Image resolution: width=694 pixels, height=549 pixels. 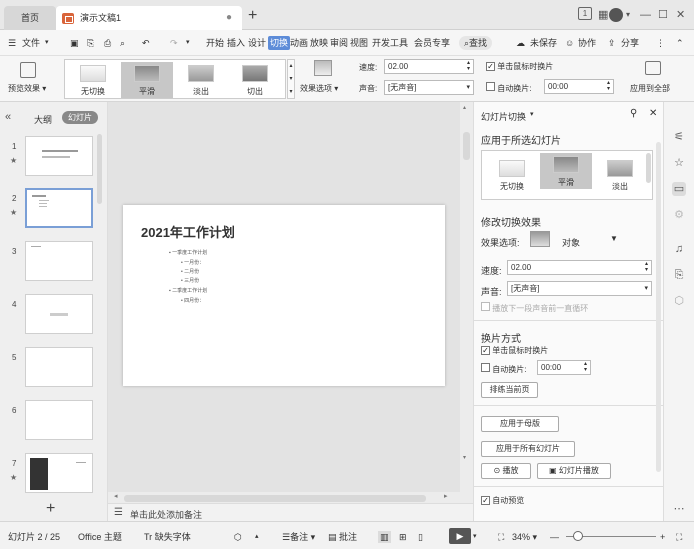 I want to click on menu-member: 会员专享, so click(x=432, y=43).